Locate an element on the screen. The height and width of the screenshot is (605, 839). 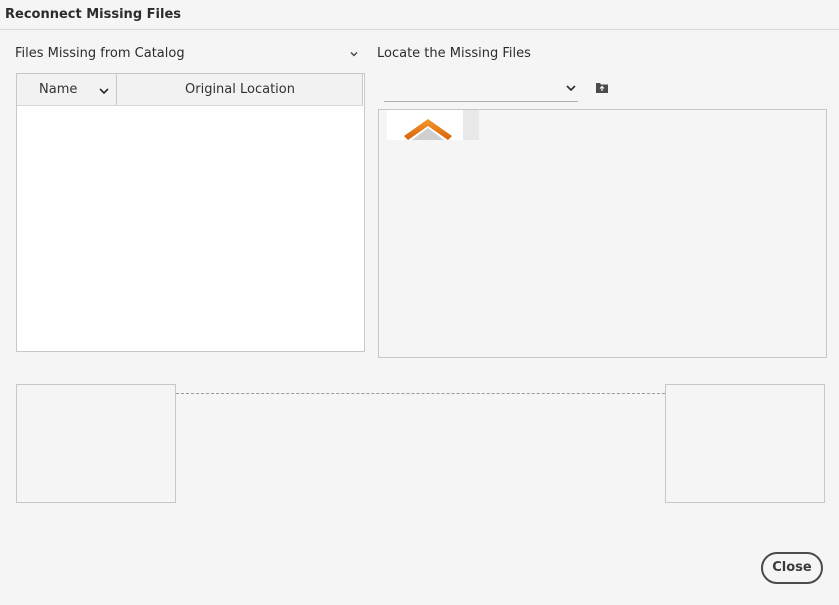
thumbnail-scrollbar is located at coordinates (471, 125).